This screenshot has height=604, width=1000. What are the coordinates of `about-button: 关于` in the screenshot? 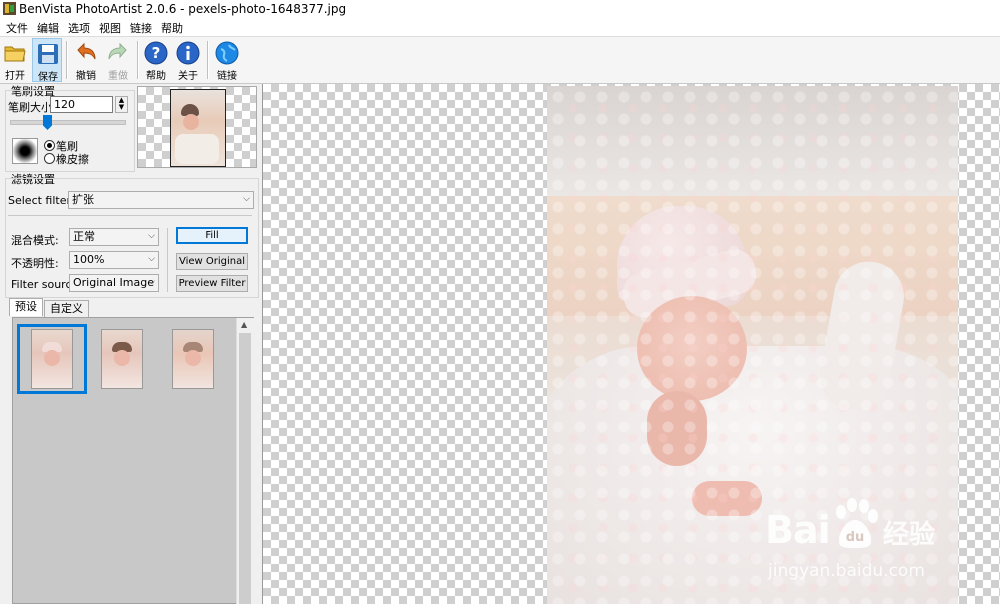 It's located at (188, 60).